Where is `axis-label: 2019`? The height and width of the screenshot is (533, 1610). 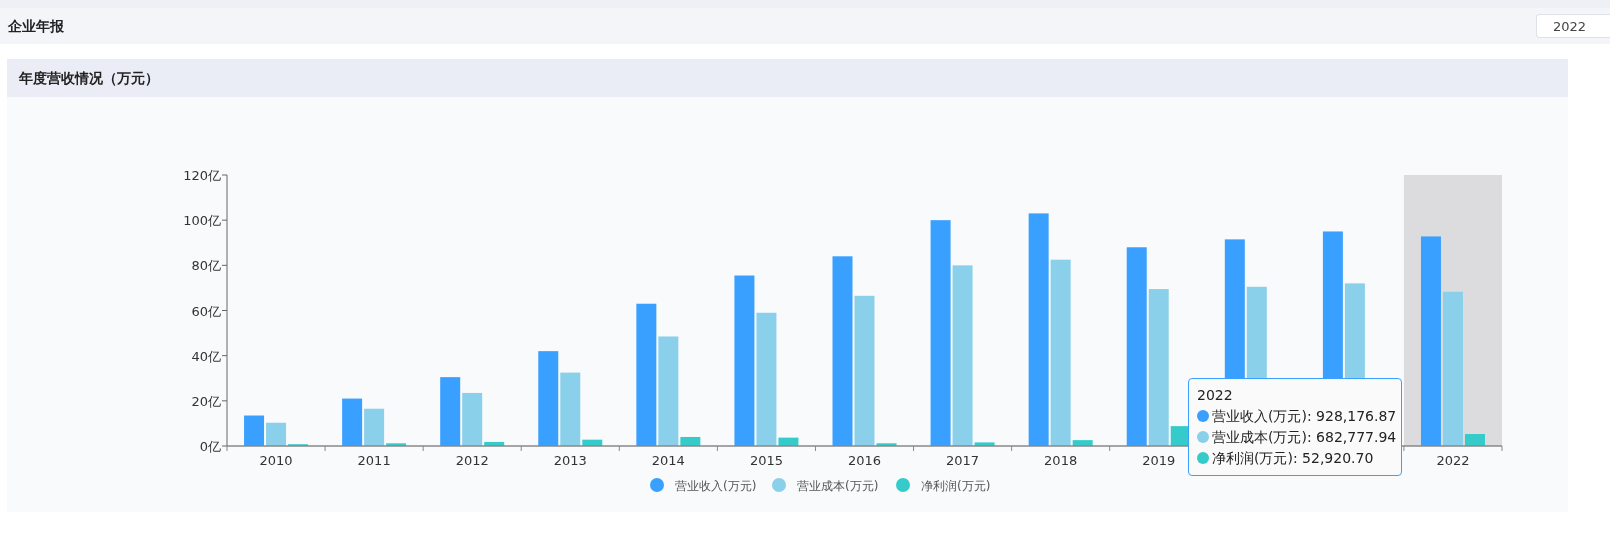 axis-label: 2019 is located at coordinates (1159, 460).